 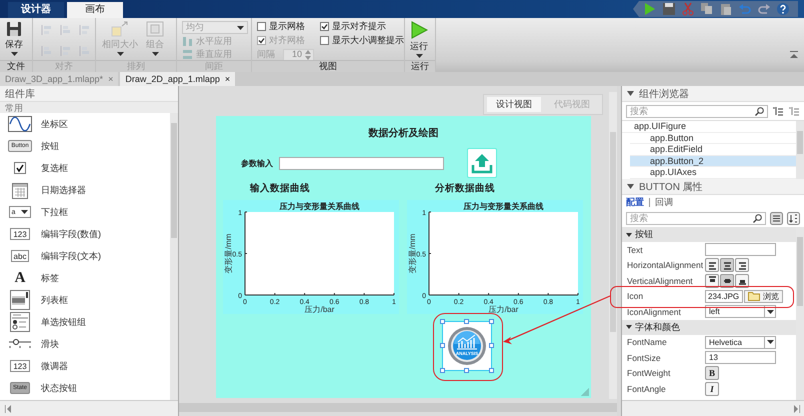 What do you see at coordinates (85, 322) in the screenshot?
I see `component-list-item: 单选按钮组` at bounding box center [85, 322].